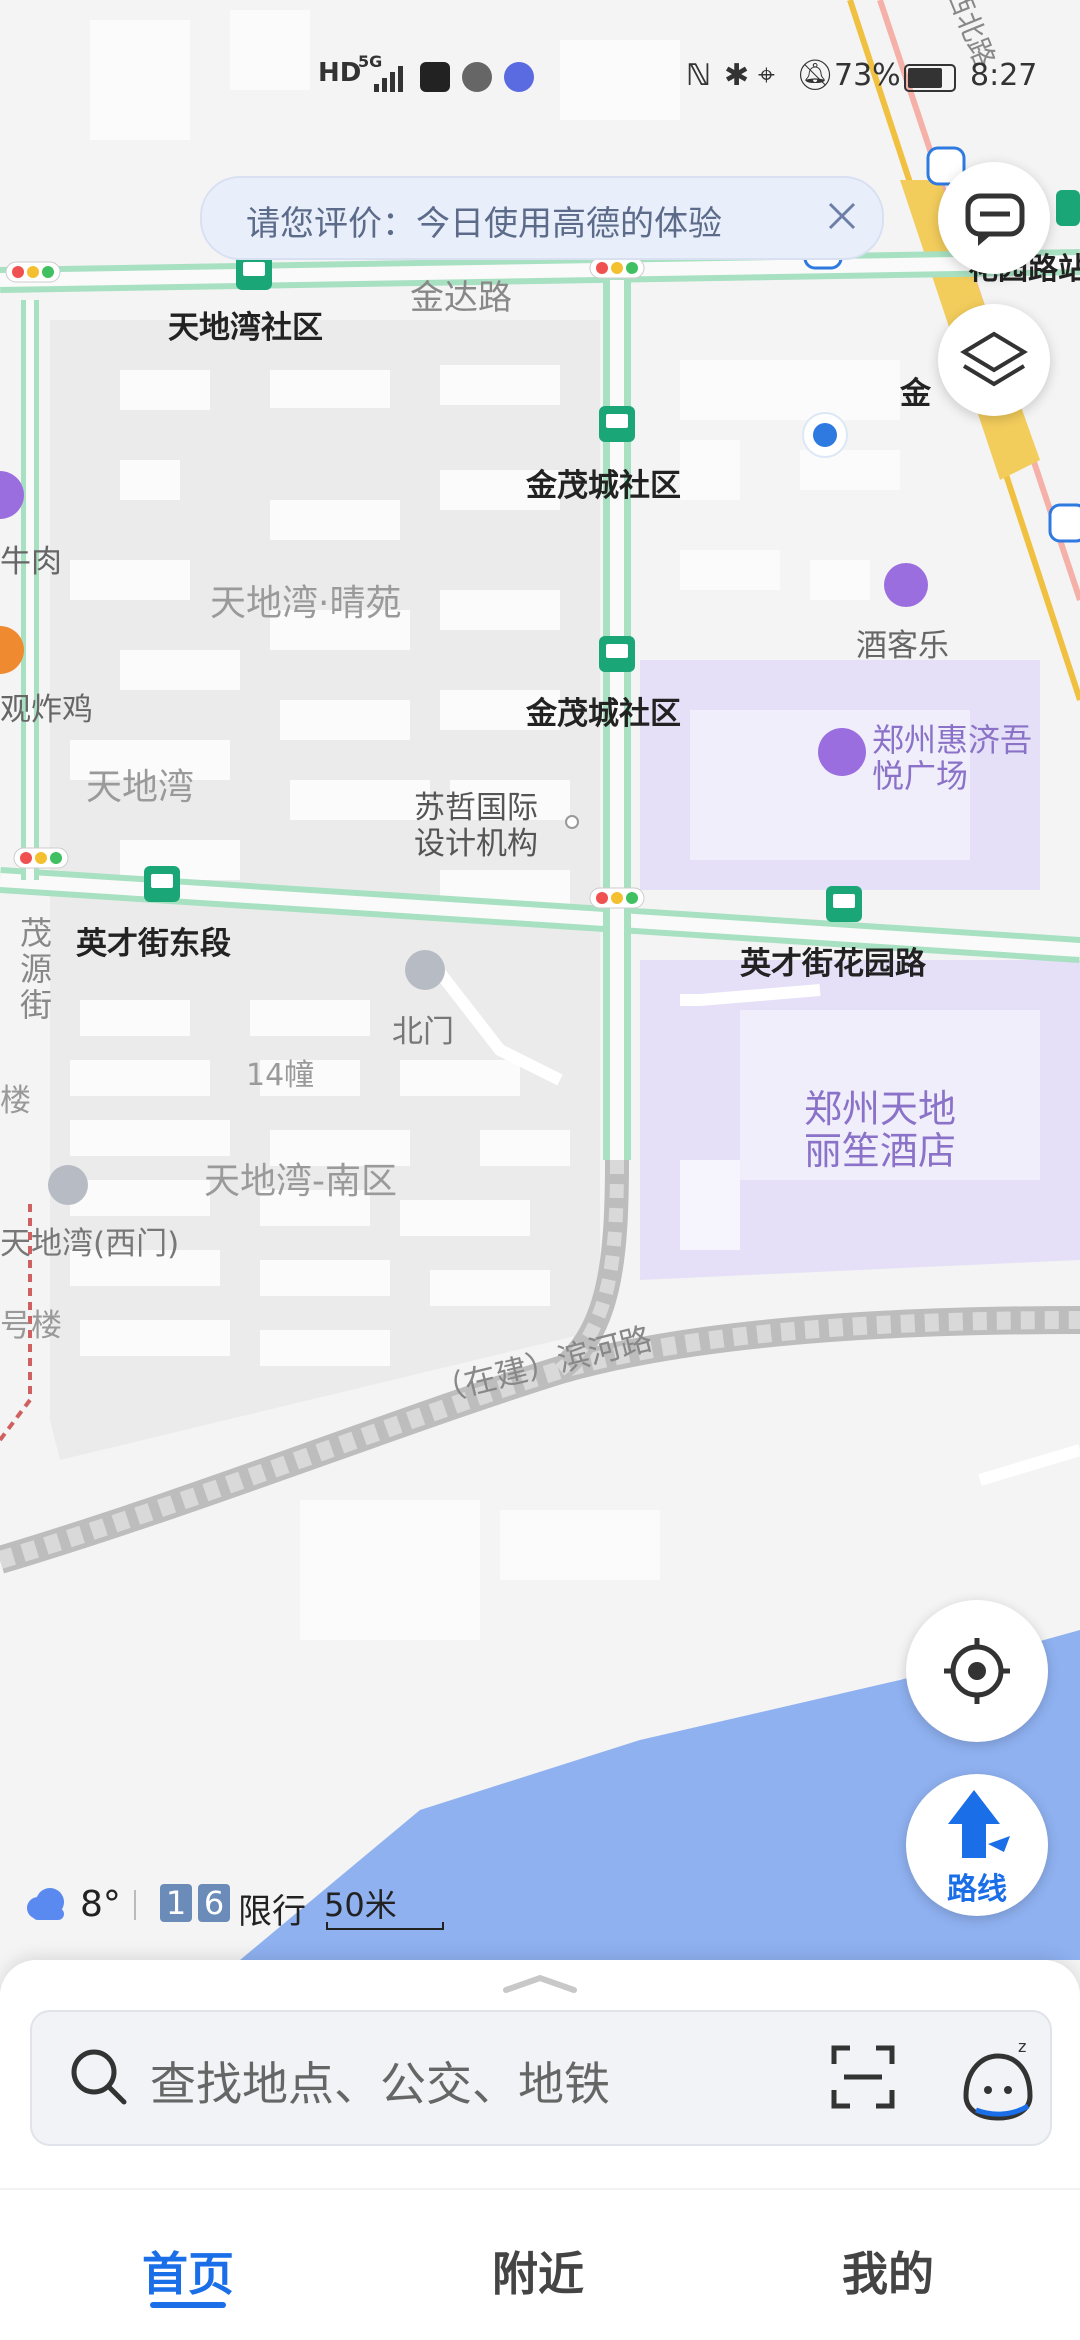 Image resolution: width=1080 pixels, height=2340 pixels. I want to click on poi-label: 苏哲国际设计机构, so click(489, 826).